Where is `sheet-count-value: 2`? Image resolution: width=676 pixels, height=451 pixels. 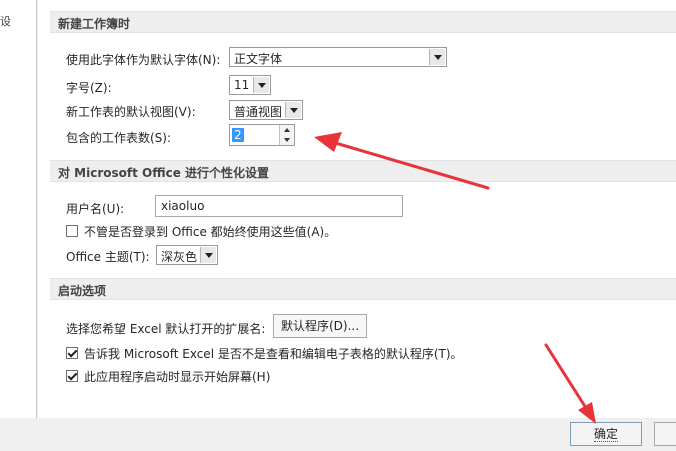
sheet-count-value: 2 is located at coordinates (238, 135).